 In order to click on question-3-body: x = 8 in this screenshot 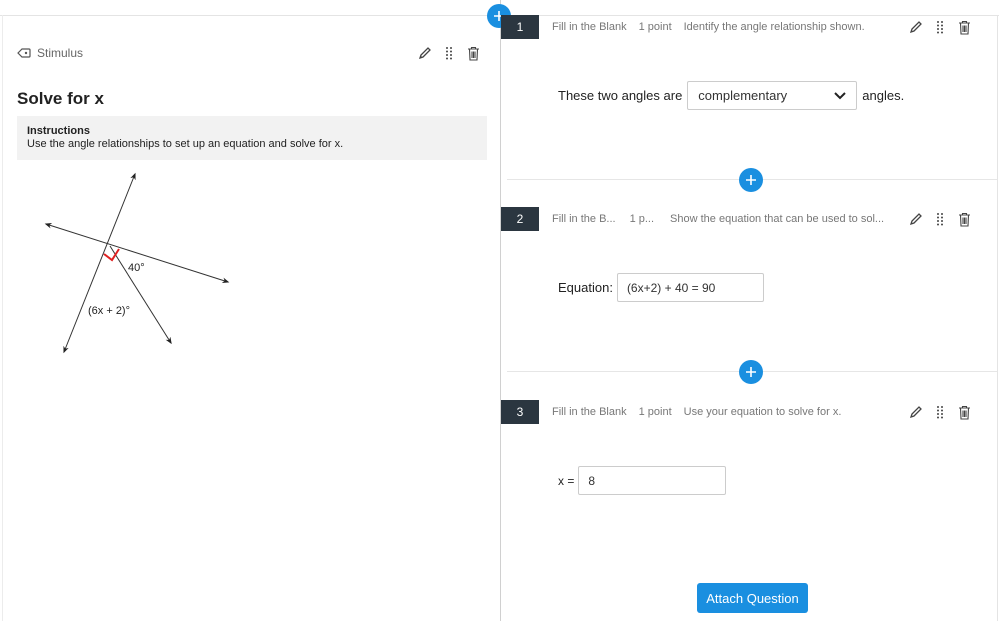, I will do `click(642, 480)`.